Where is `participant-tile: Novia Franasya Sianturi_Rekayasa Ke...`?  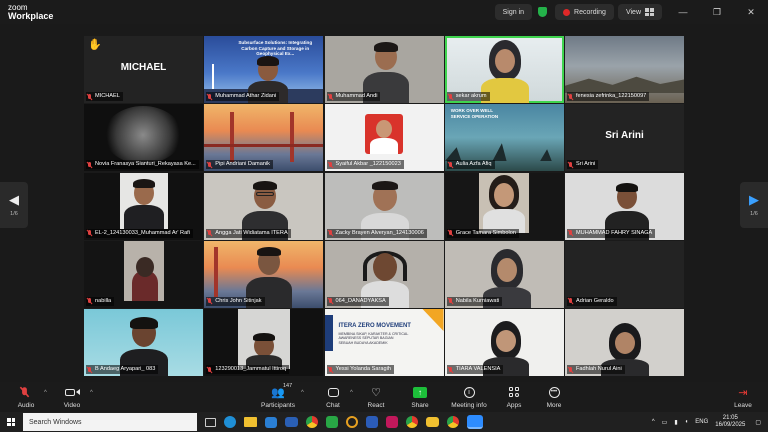
participant-tile: Novia Franasya Sianturi_Rekayasa Ke... is located at coordinates (143, 138).